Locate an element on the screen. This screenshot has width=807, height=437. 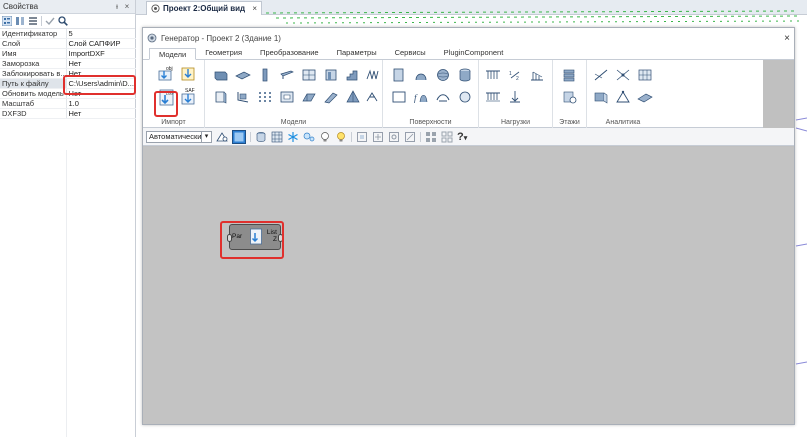
beam-icon is located at coordinates (287, 75).